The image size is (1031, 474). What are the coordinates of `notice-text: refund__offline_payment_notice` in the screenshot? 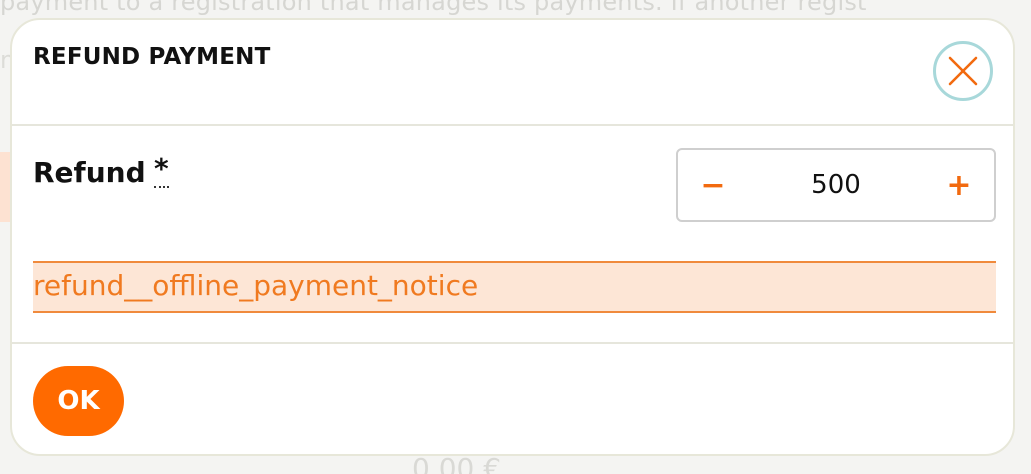 It's located at (256, 285).